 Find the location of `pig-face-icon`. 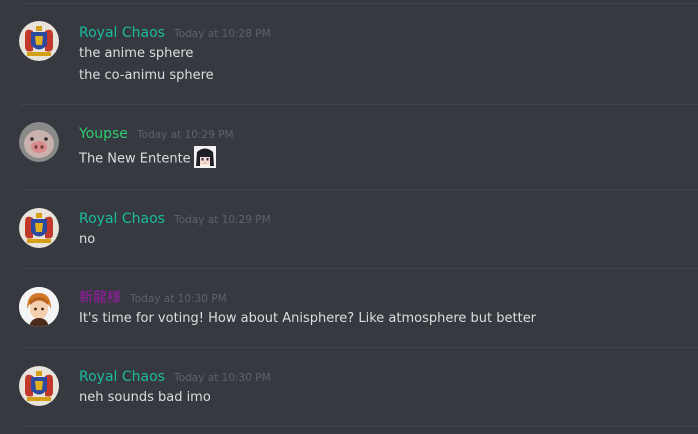

pig-face-icon is located at coordinates (39, 142).